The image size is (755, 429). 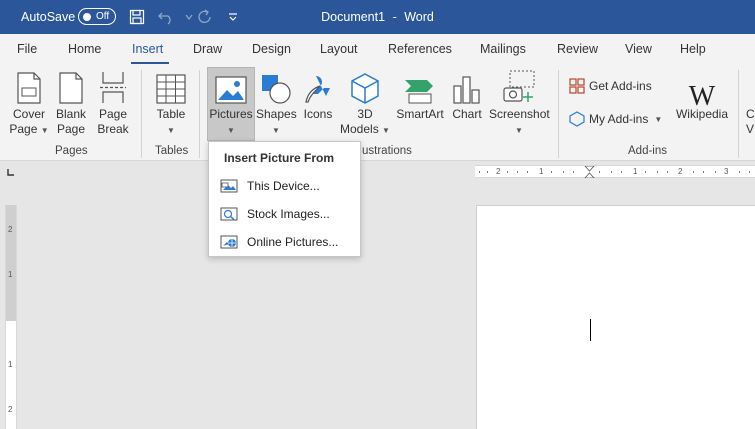 I want to click on store-icon, so click(x=577, y=86).